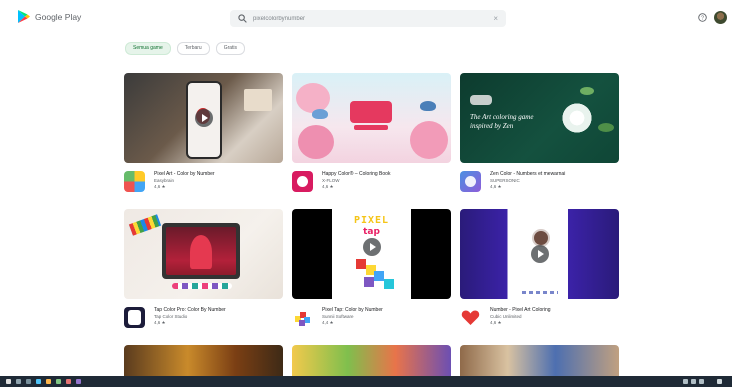 This screenshot has height=387, width=732. I want to click on app-rating: 4,4 ★, so click(328, 323).